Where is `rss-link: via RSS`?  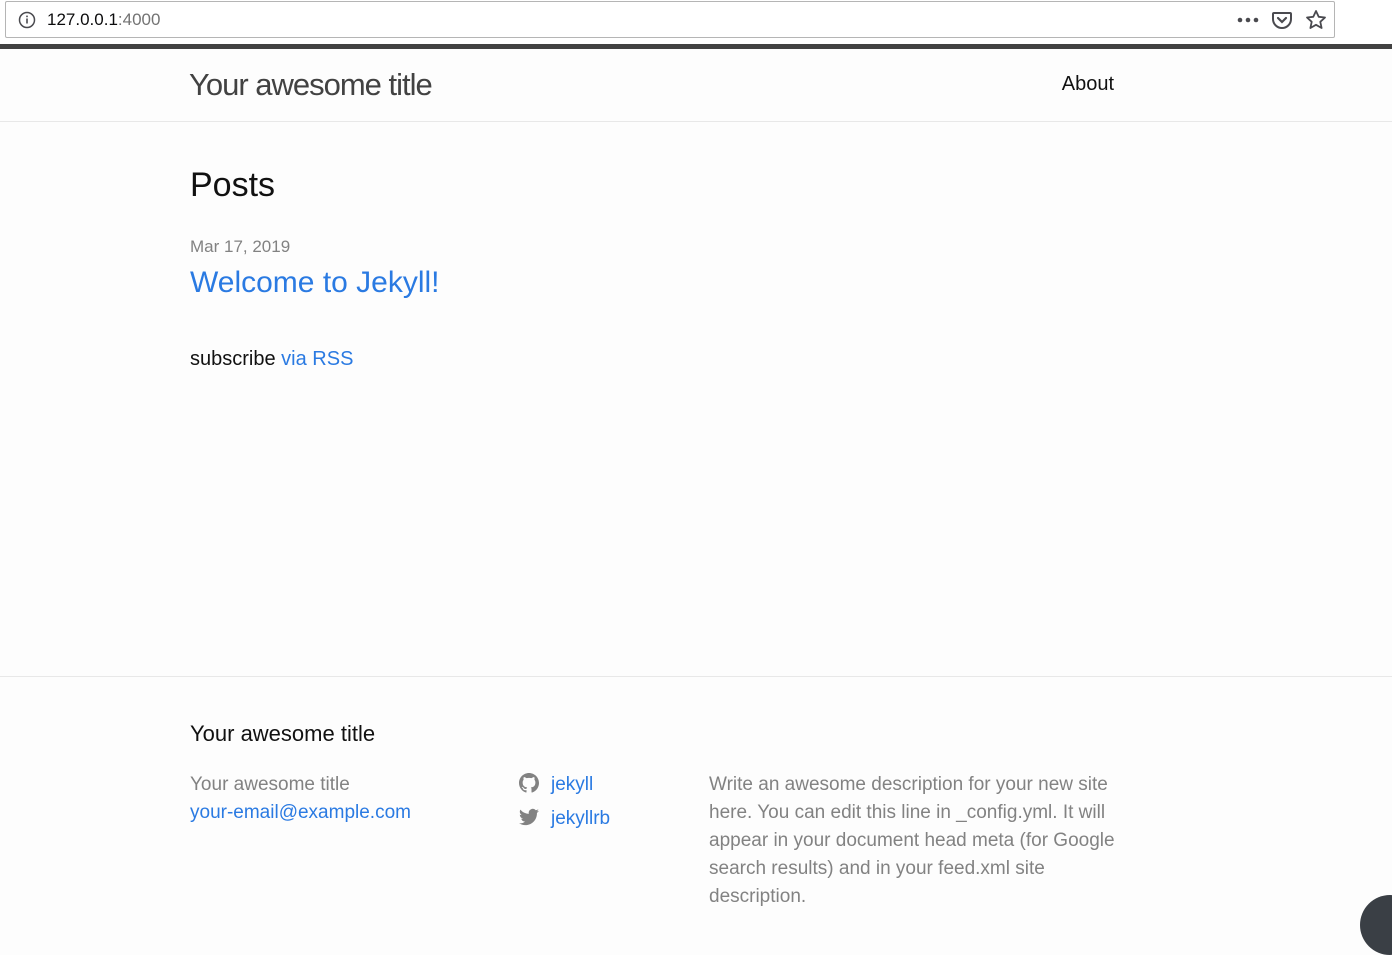
rss-link: via RSS is located at coordinates (317, 359).